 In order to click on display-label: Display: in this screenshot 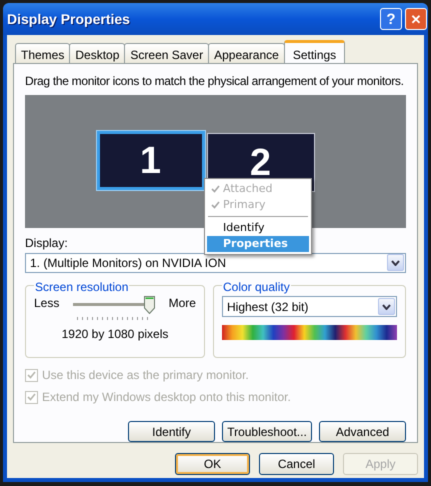, I will do `click(46, 243)`.